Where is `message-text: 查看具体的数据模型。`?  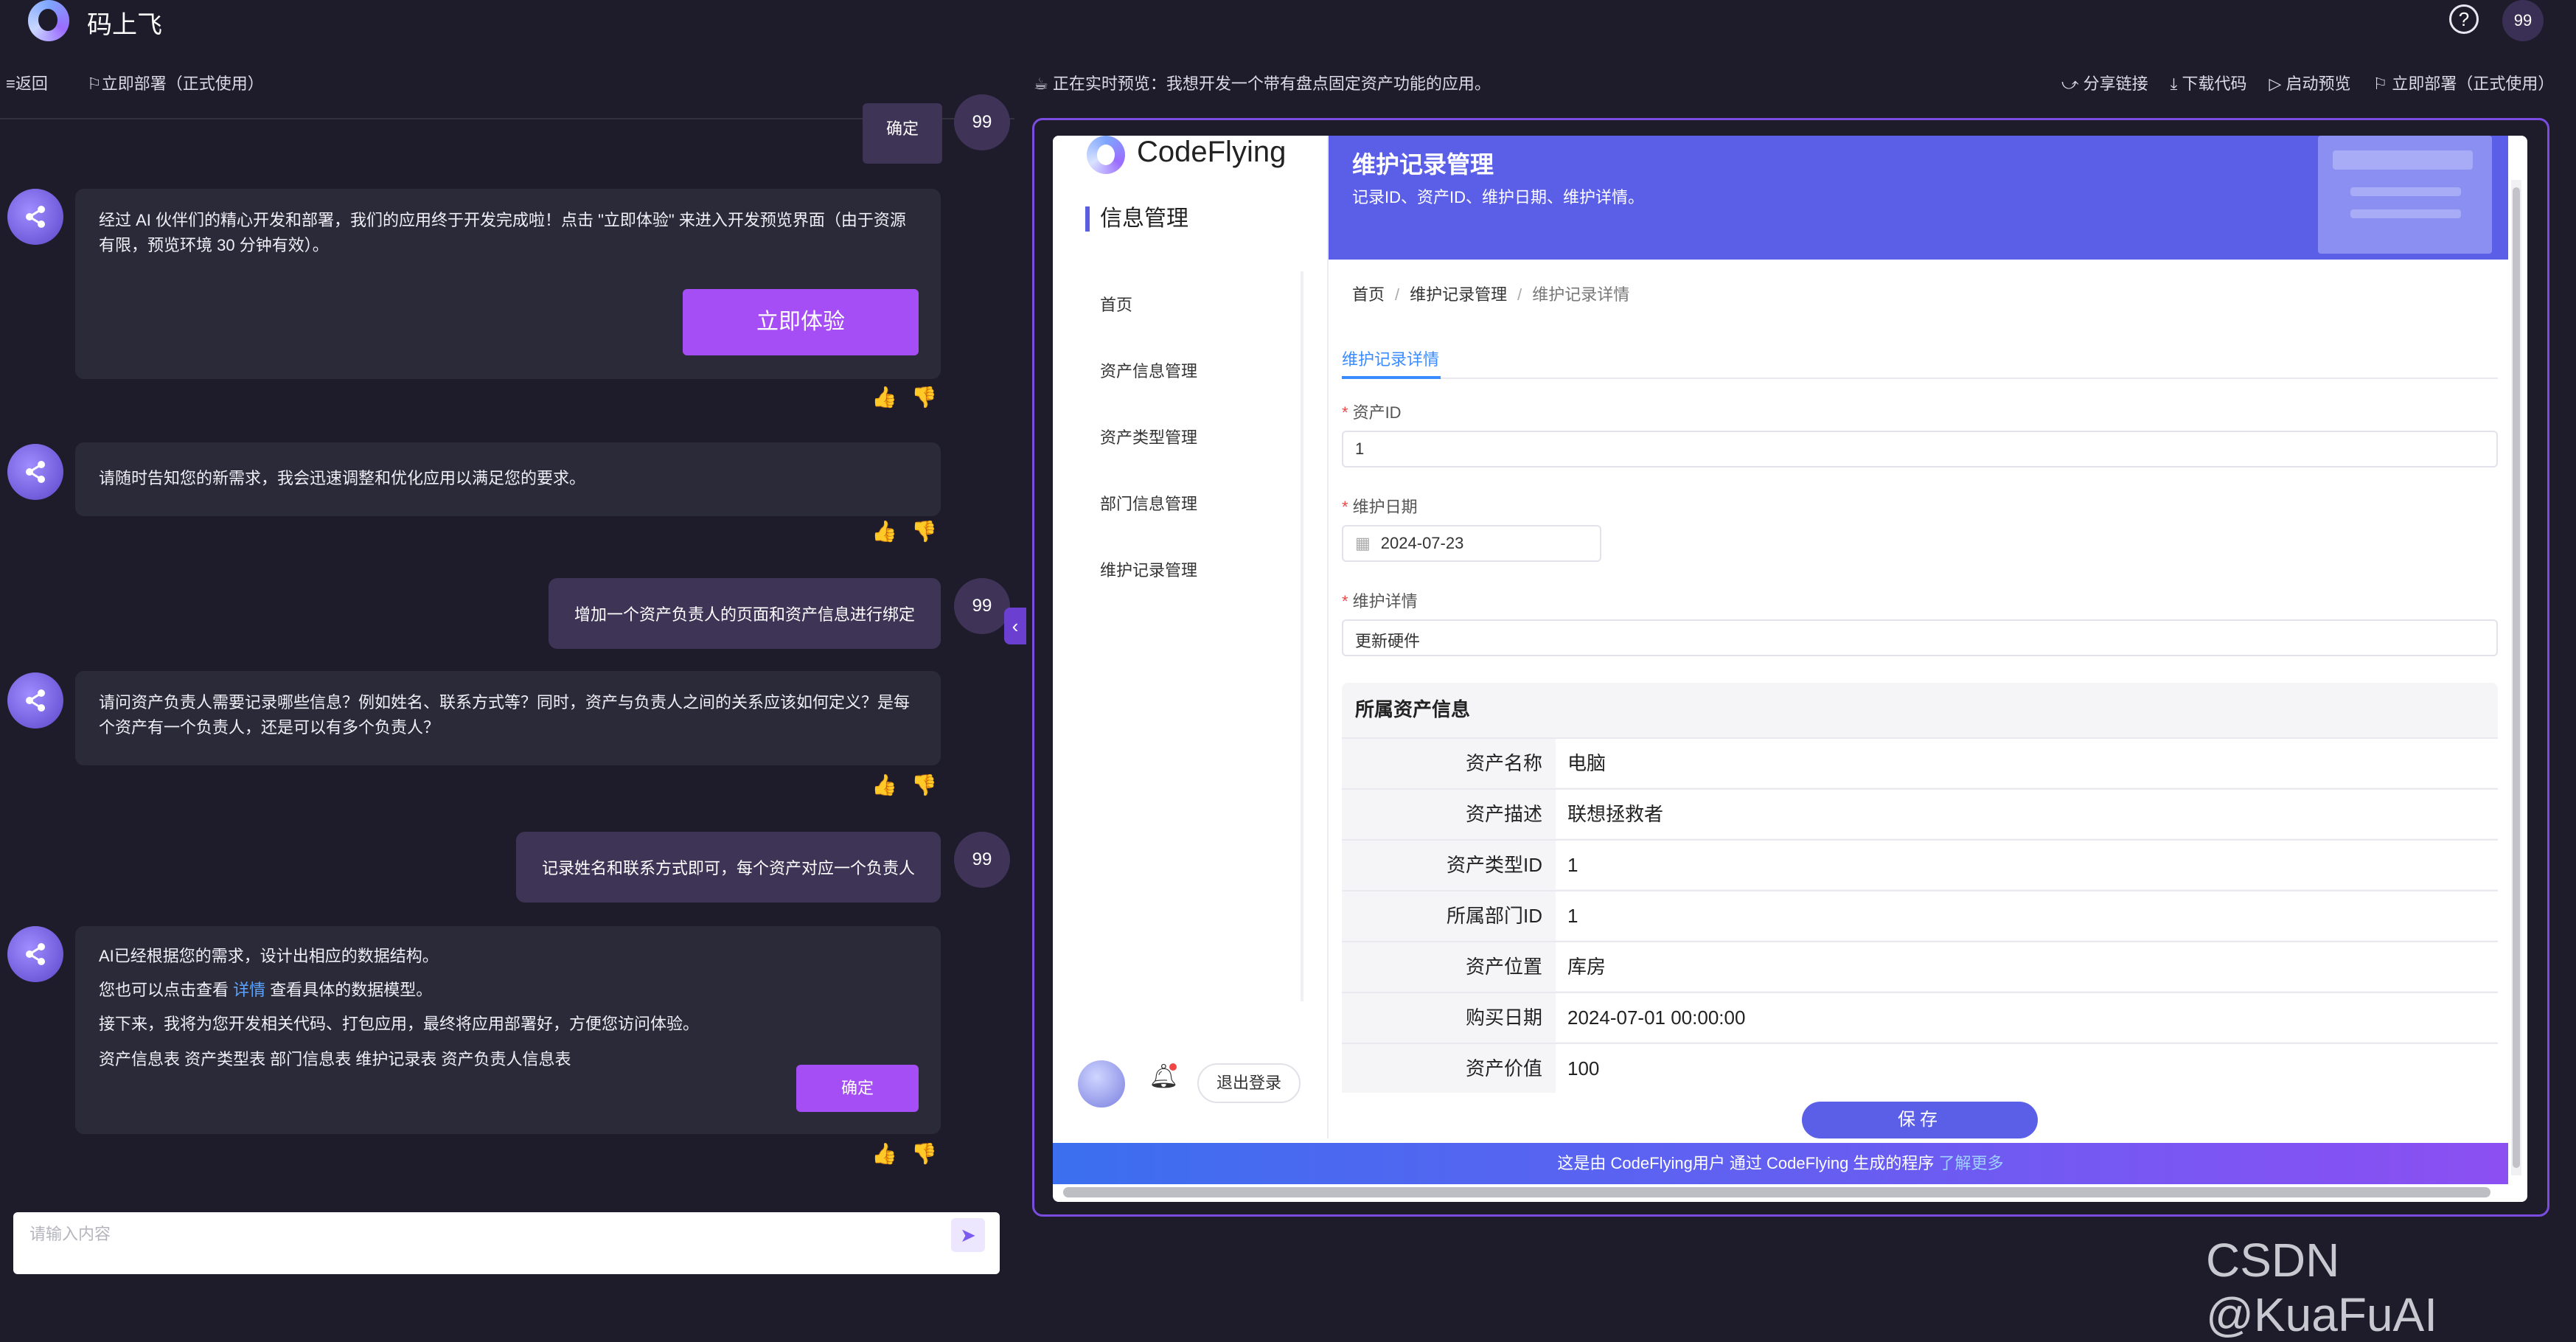 message-text: 查看具体的数据模型。 is located at coordinates (349, 990).